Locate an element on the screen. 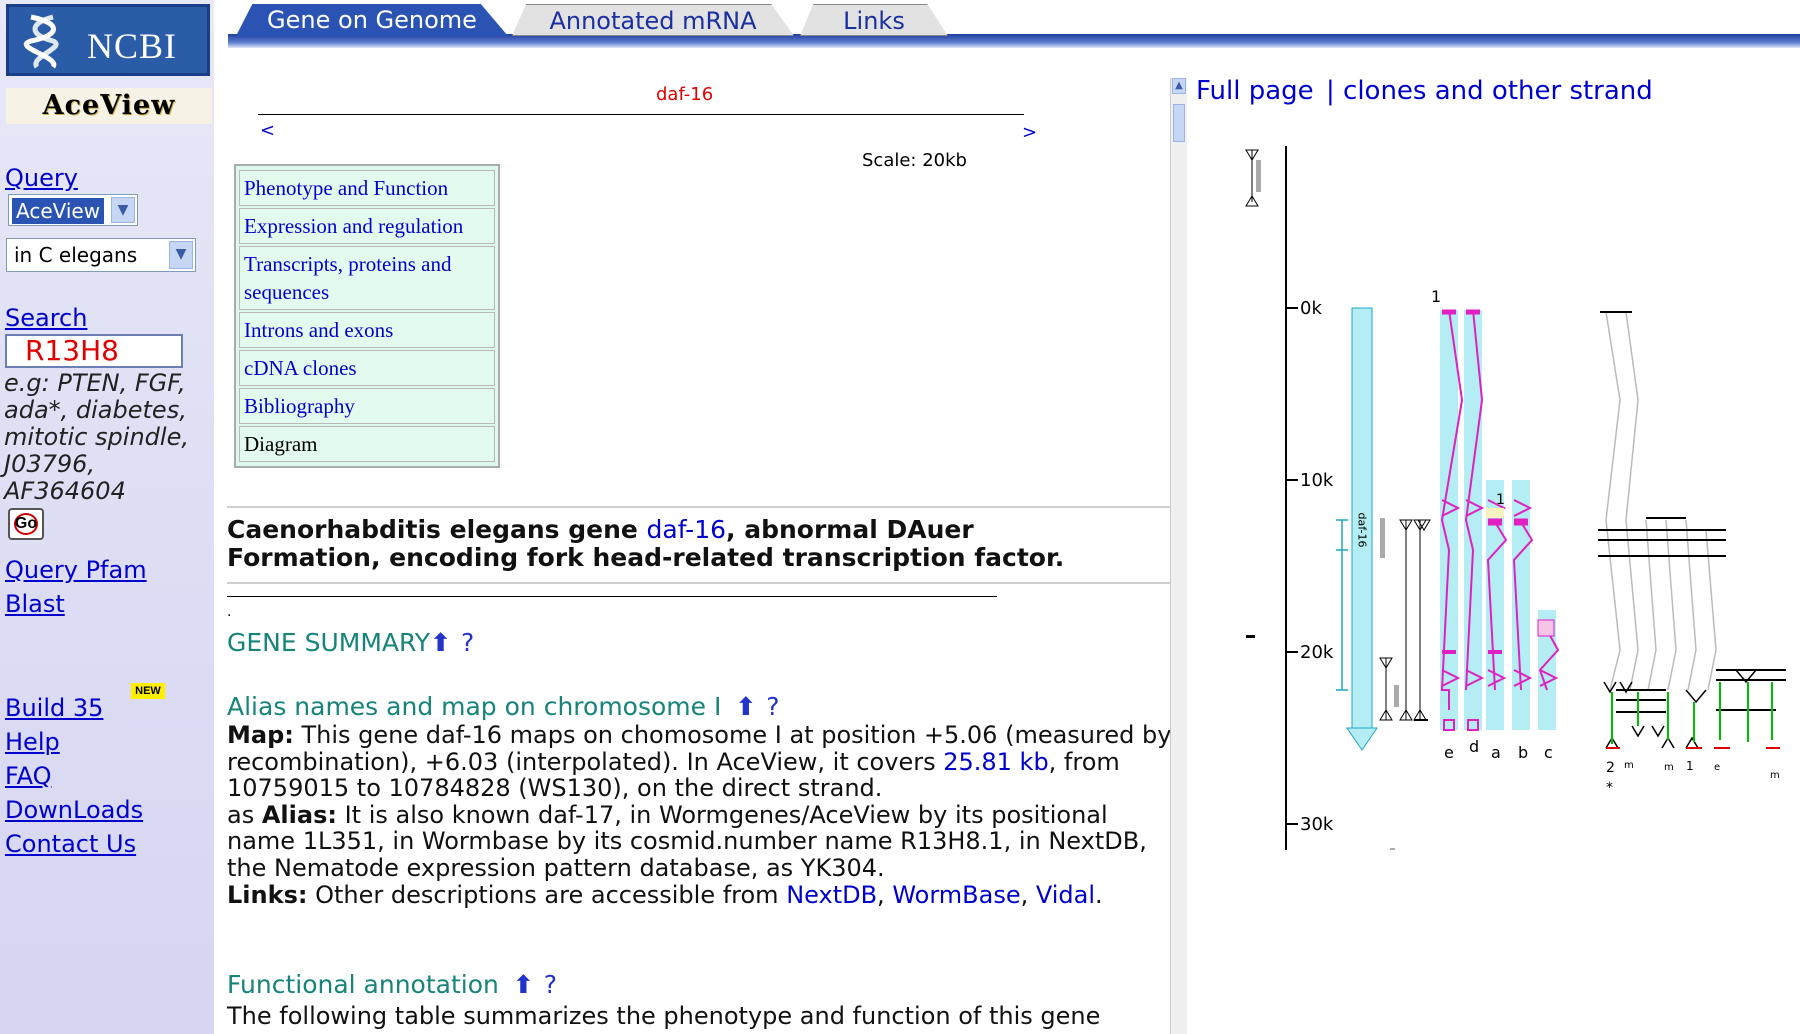 This screenshot has height=1034, width=1800. build-link: Build 35 is located at coordinates (54, 708).